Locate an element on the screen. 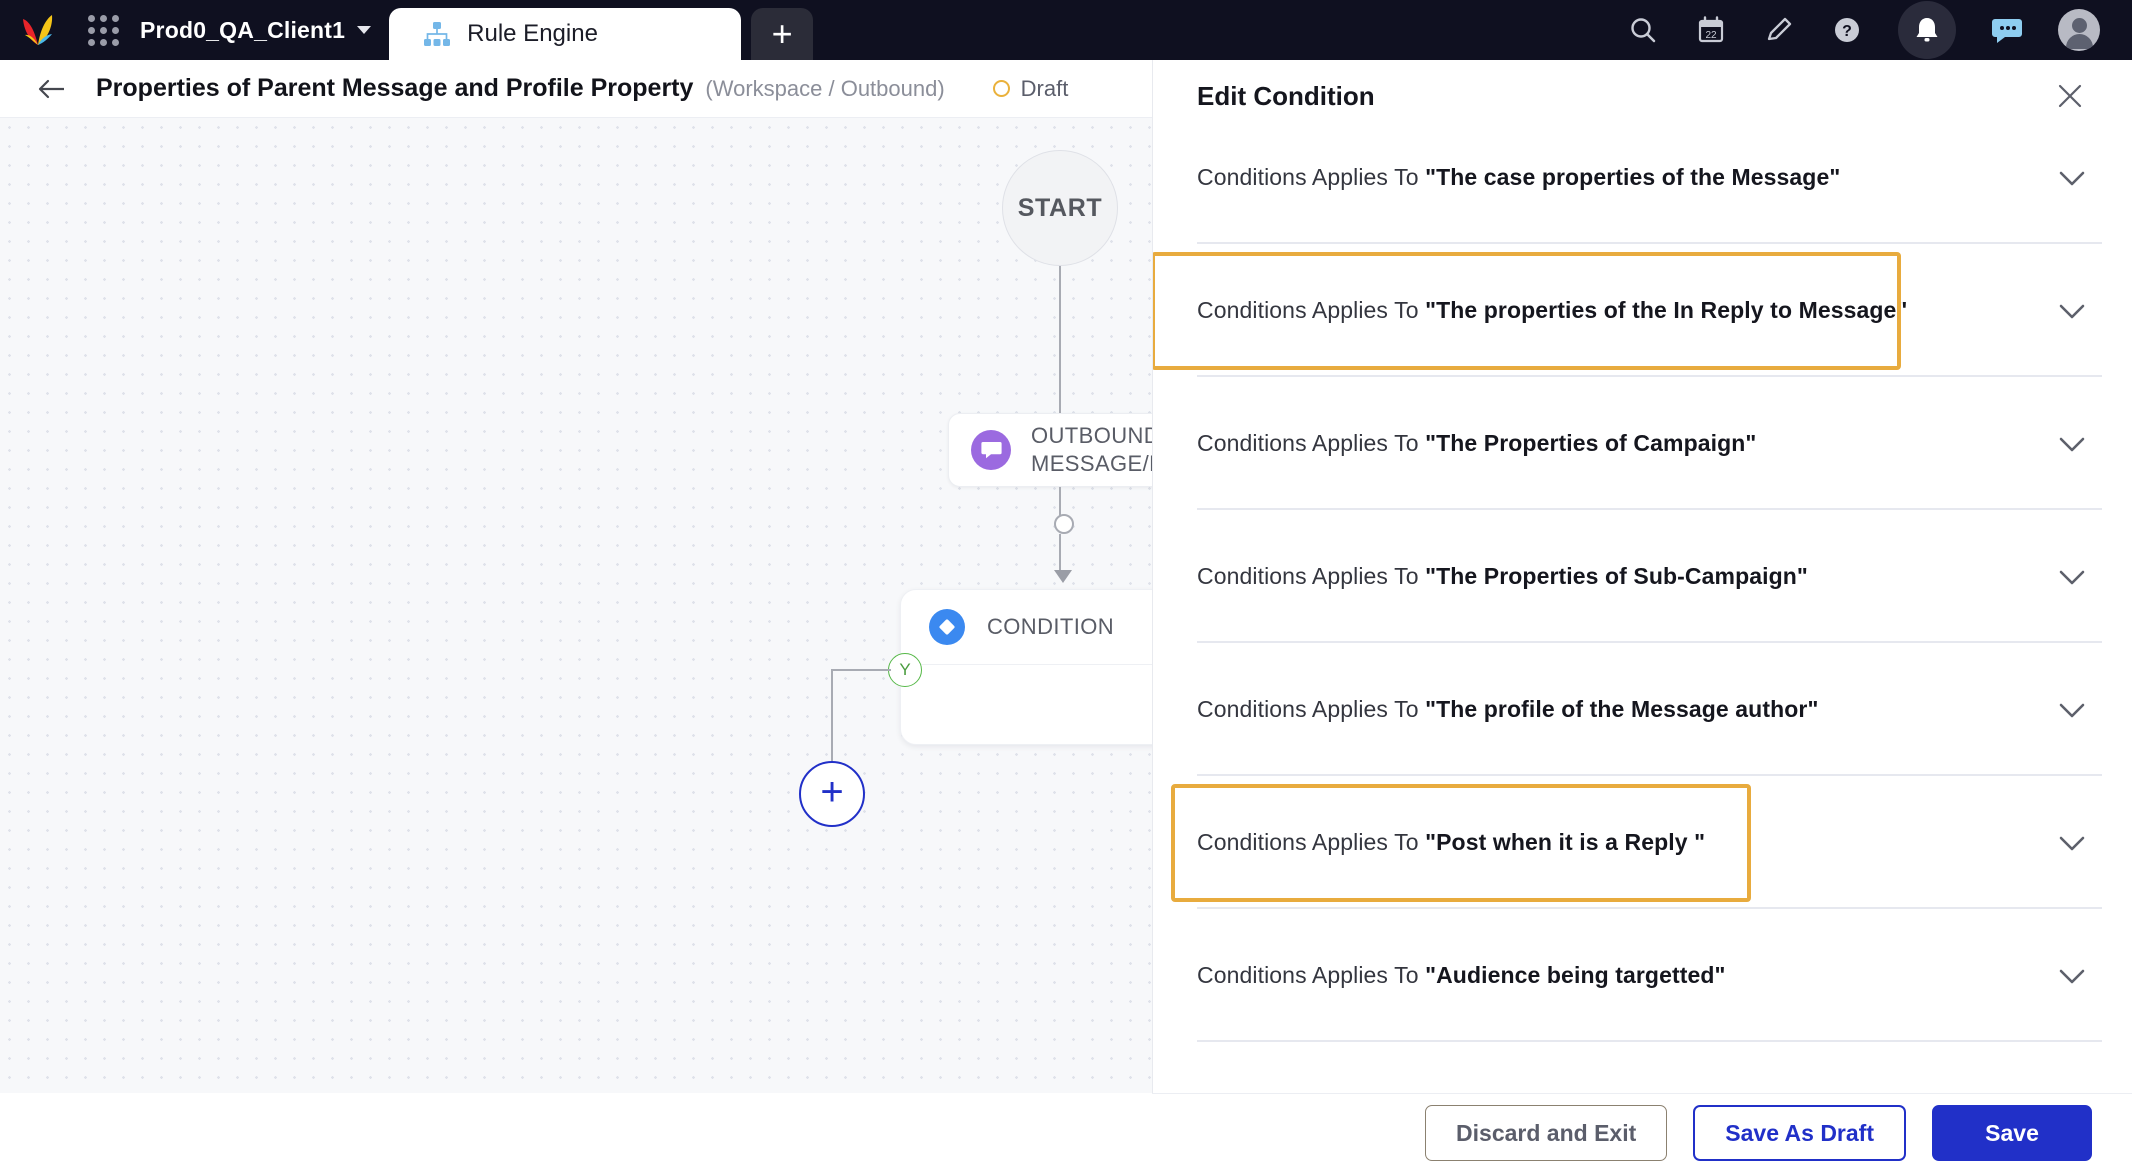  edge-joint-node is located at coordinates (1064, 524).